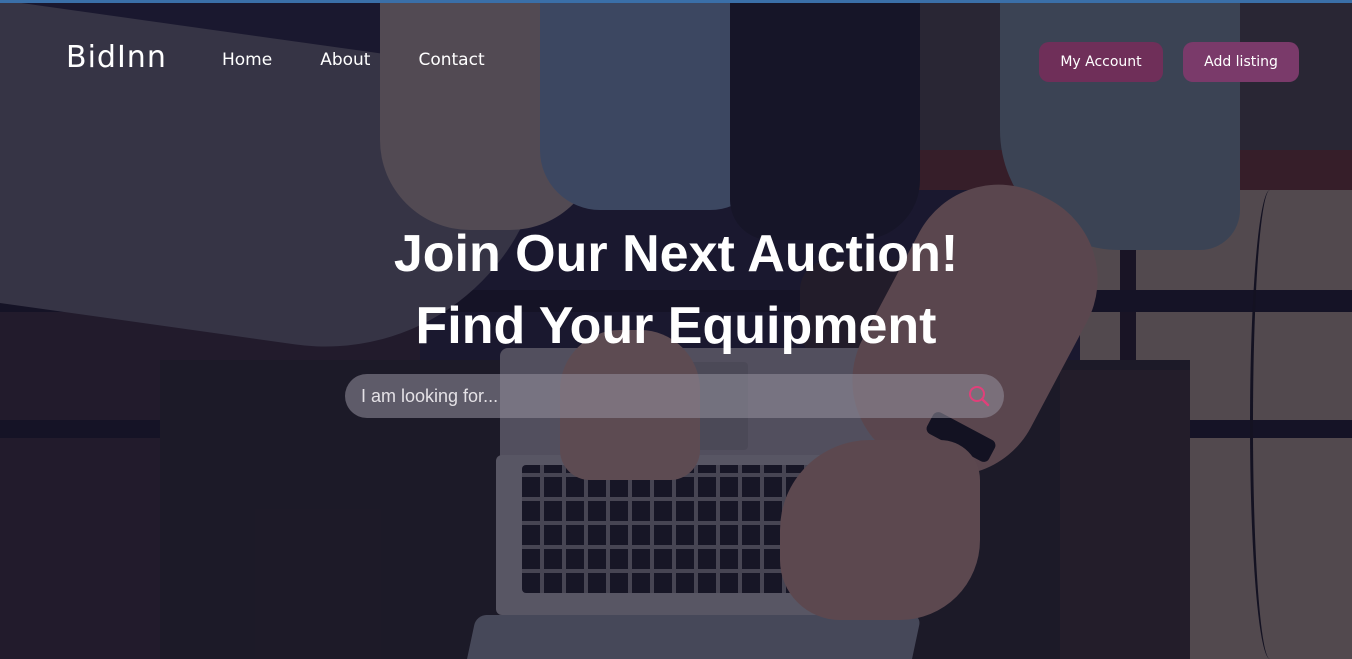 Image resolution: width=1352 pixels, height=659 pixels. Describe the element at coordinates (345, 60) in the screenshot. I see `nav-link-about: About` at that location.